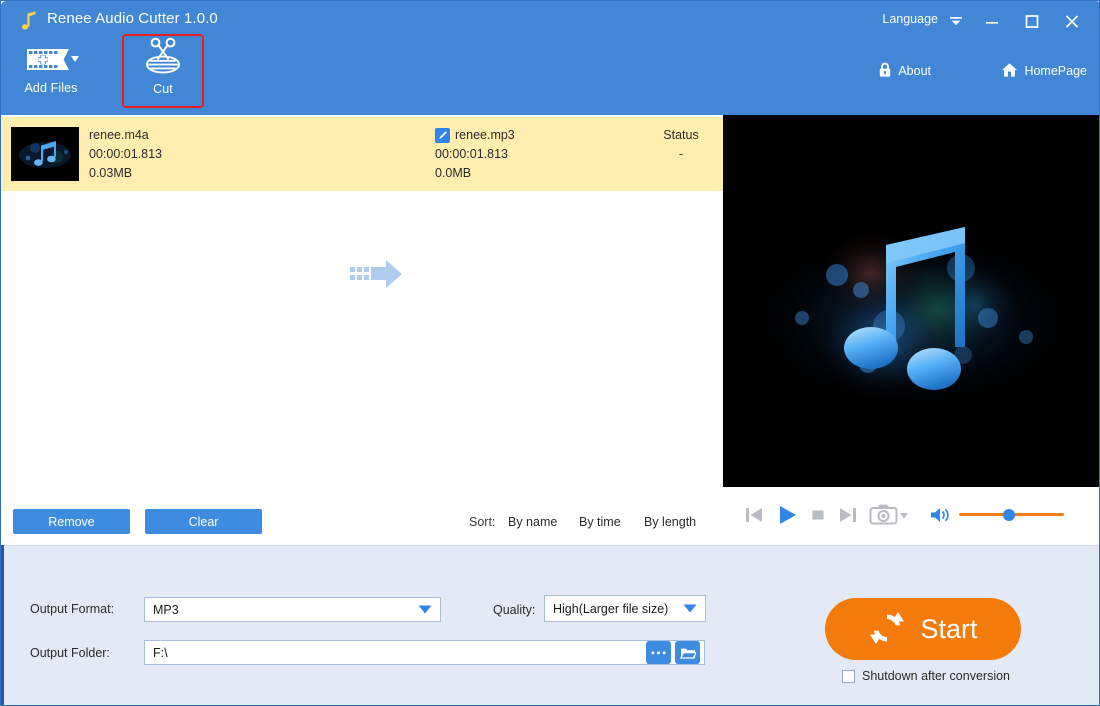 The image size is (1100, 706). Describe the element at coordinates (818, 515) in the screenshot. I see `stop-icon` at that location.